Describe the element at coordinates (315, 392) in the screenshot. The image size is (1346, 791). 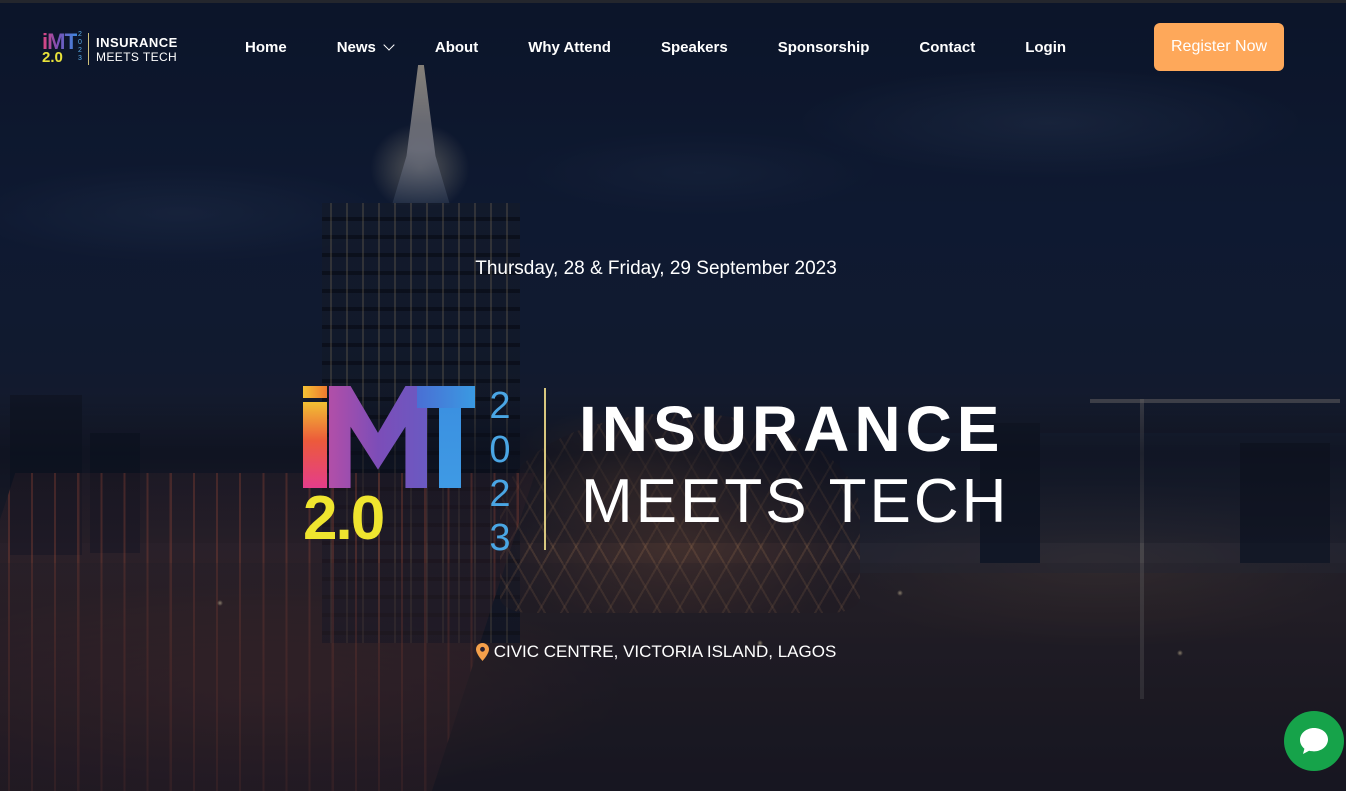
I see `logo-i-dot` at that location.